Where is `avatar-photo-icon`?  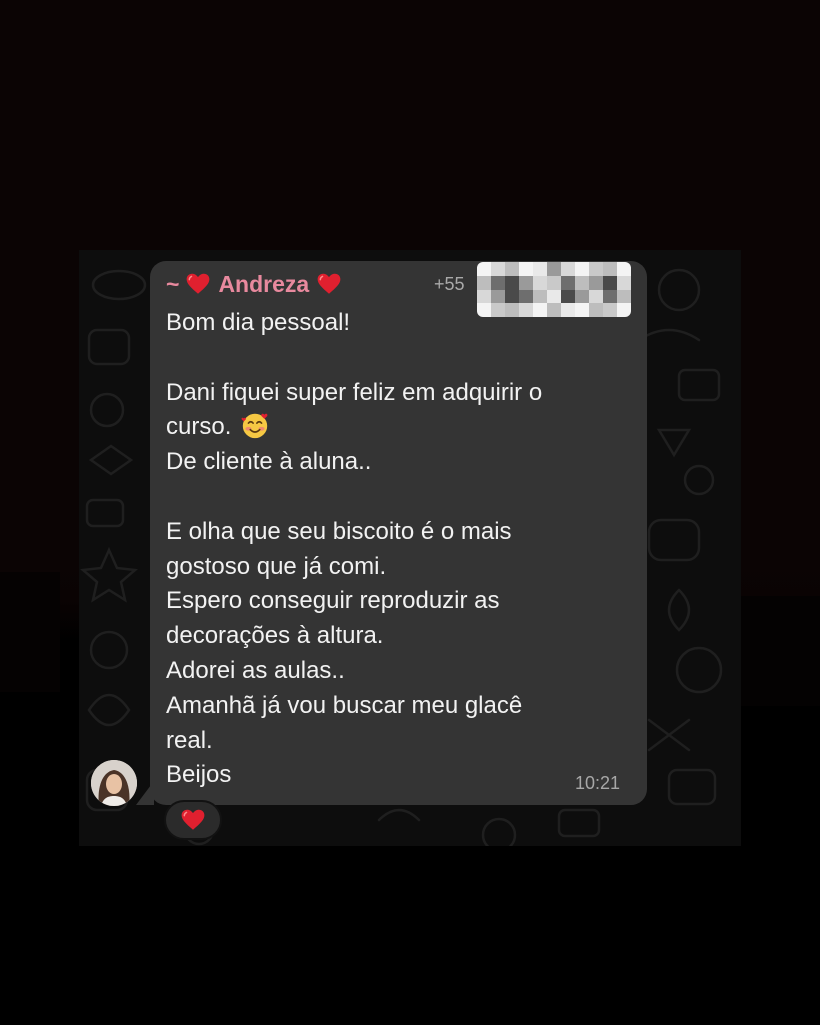
avatar-photo-icon is located at coordinates (114, 783).